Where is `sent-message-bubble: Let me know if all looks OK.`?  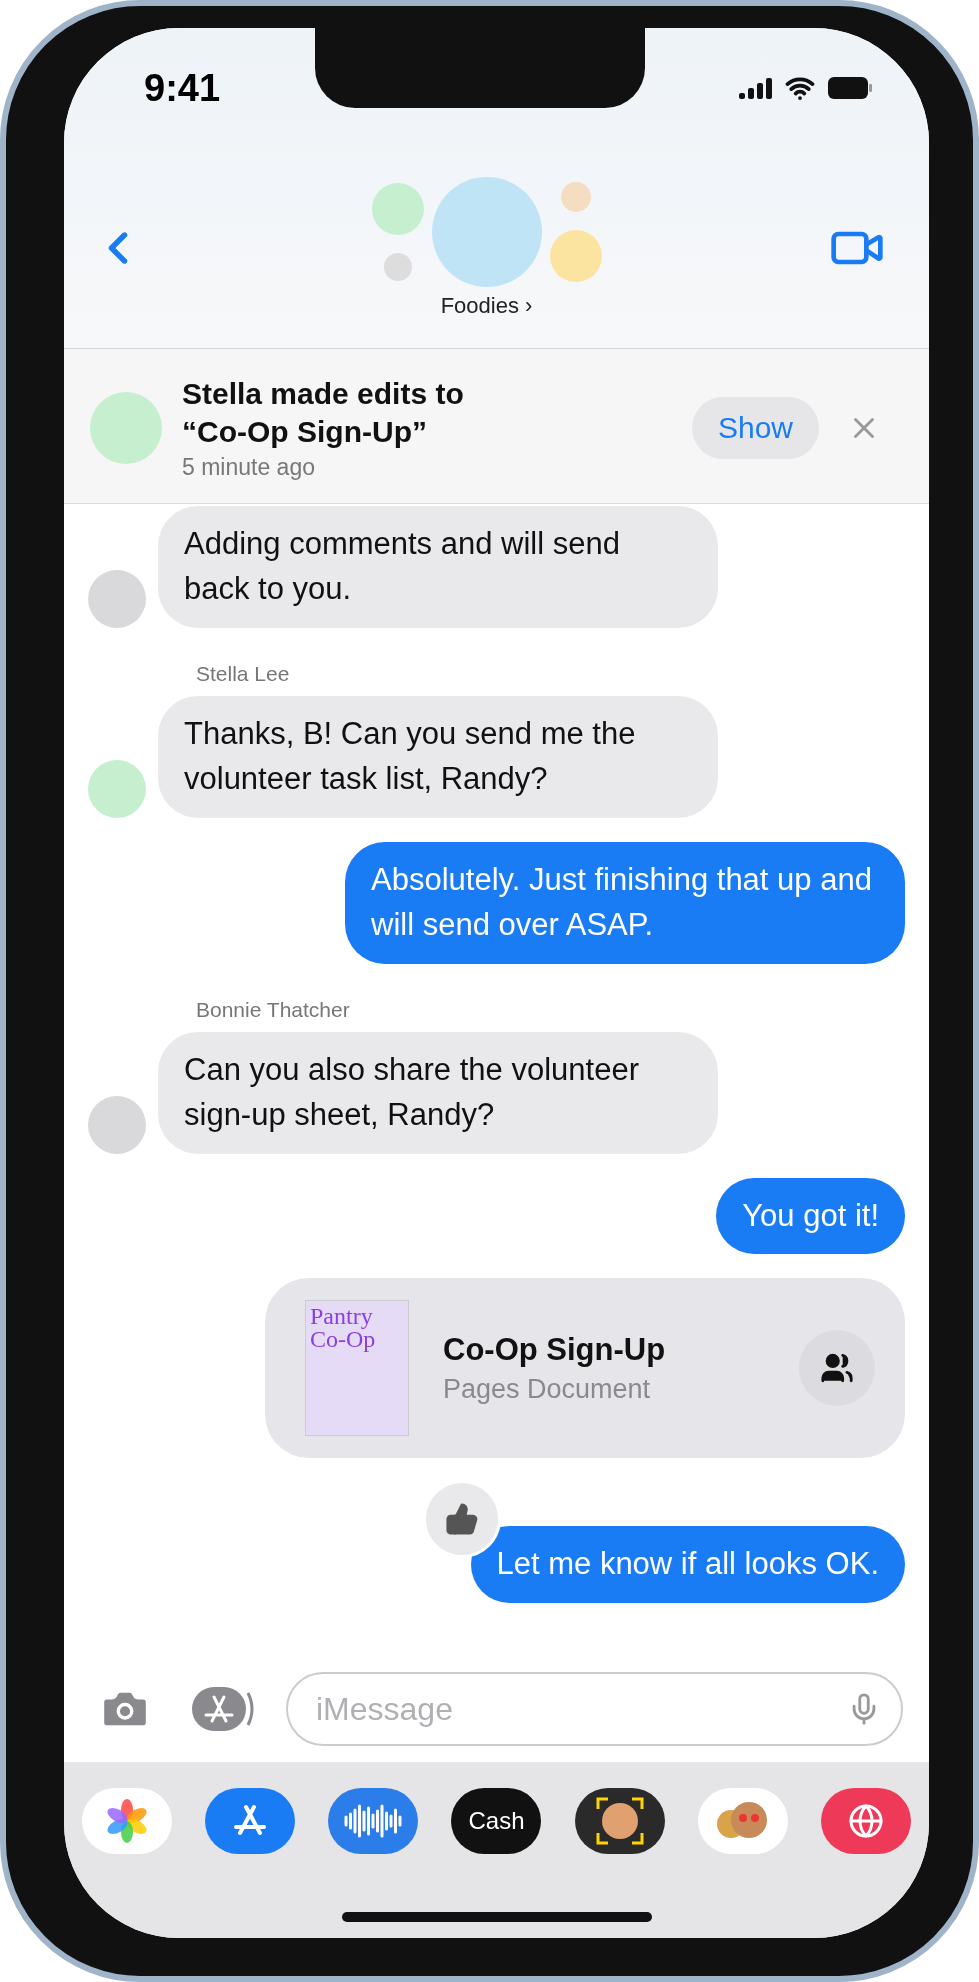
sent-message-bubble: Let me know if all looks OK. is located at coordinates (687, 1565).